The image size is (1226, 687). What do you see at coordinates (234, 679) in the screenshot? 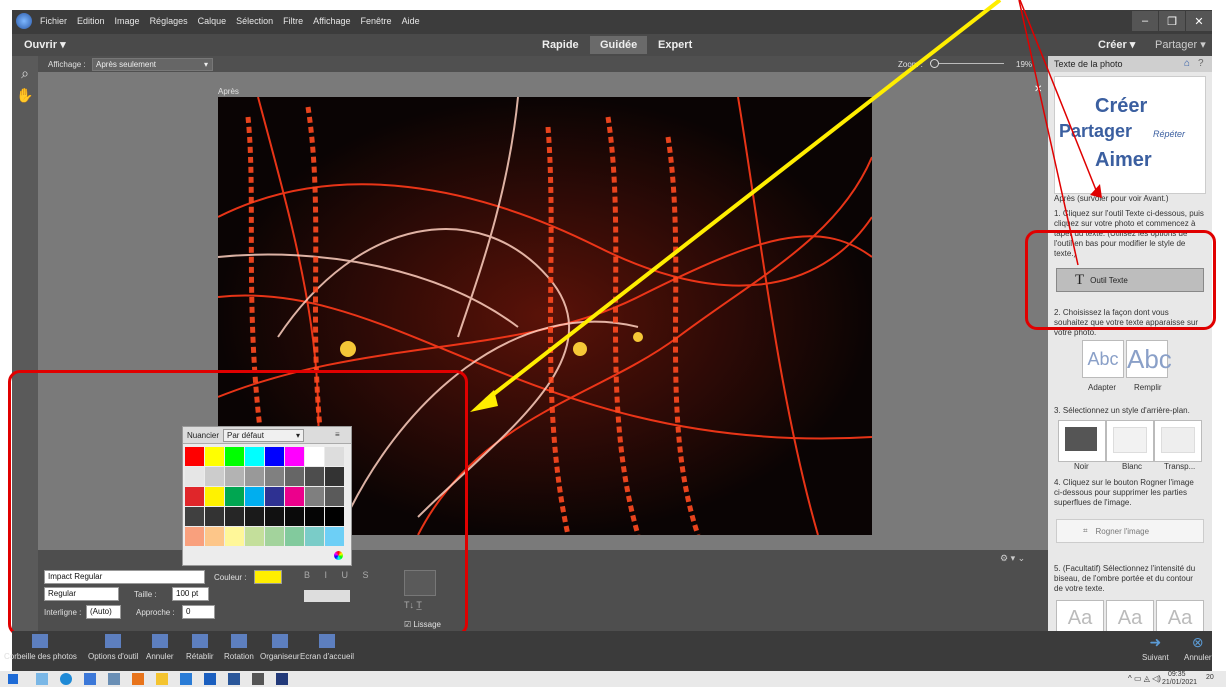
I see `word-icon` at bounding box center [234, 679].